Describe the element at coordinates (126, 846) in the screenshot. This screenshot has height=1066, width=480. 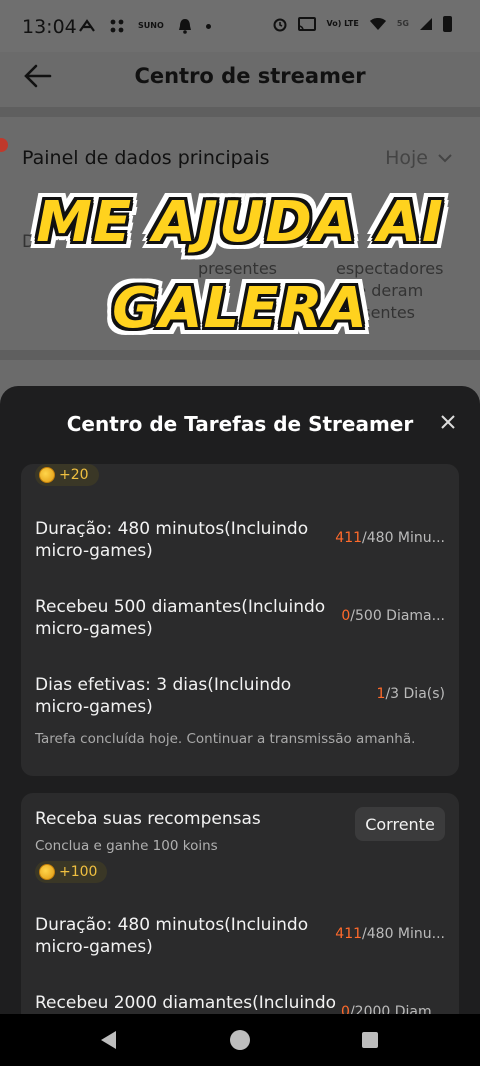
I see `reward-subtitle: Conclua e ganhe 100 koins` at that location.